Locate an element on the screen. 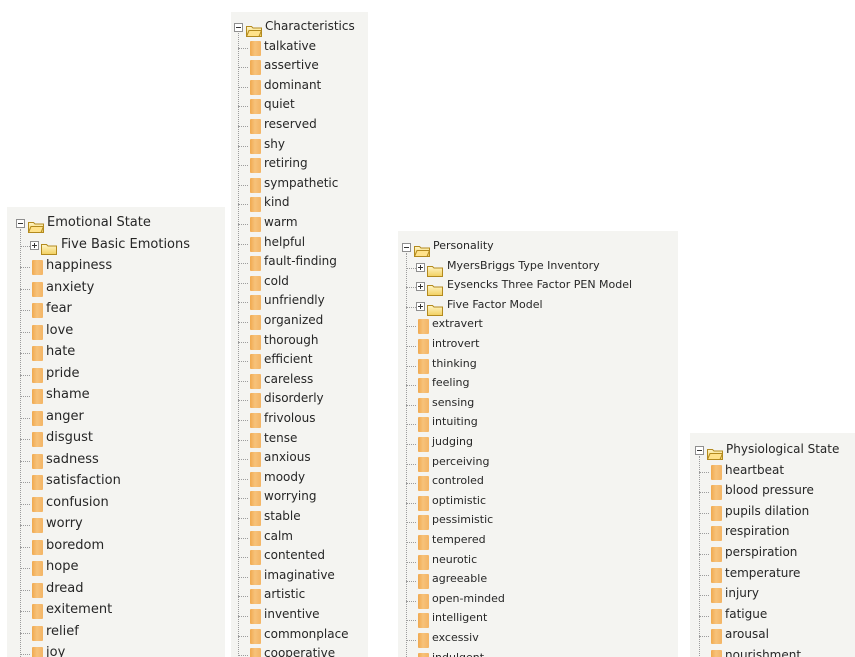 This screenshot has height=657, width=855. tree-node-item: introvert is located at coordinates (538, 346).